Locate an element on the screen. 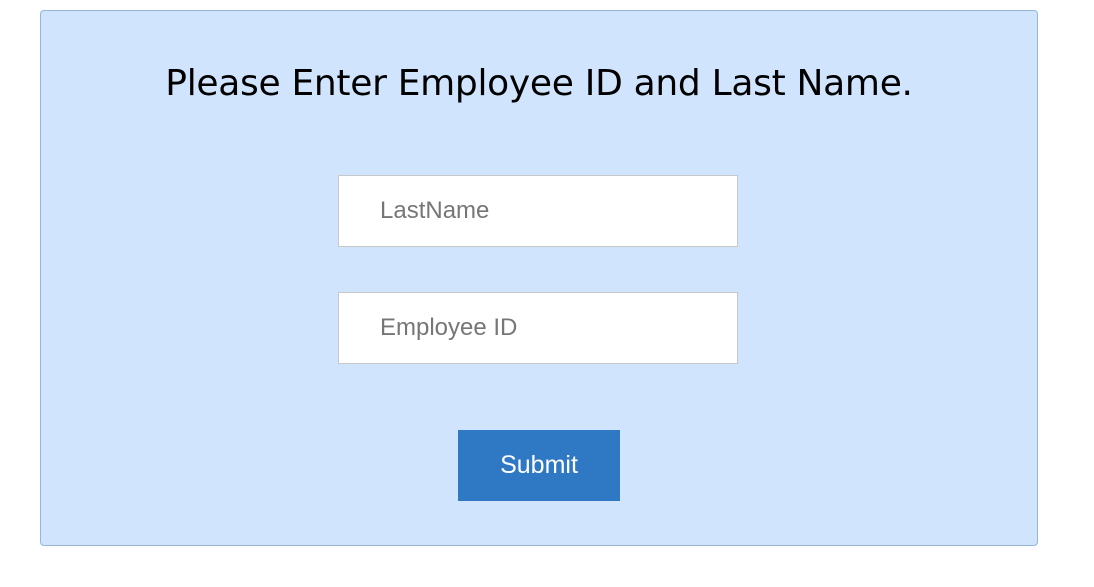 This screenshot has width=1094, height=587. last-name-input is located at coordinates (538, 211).